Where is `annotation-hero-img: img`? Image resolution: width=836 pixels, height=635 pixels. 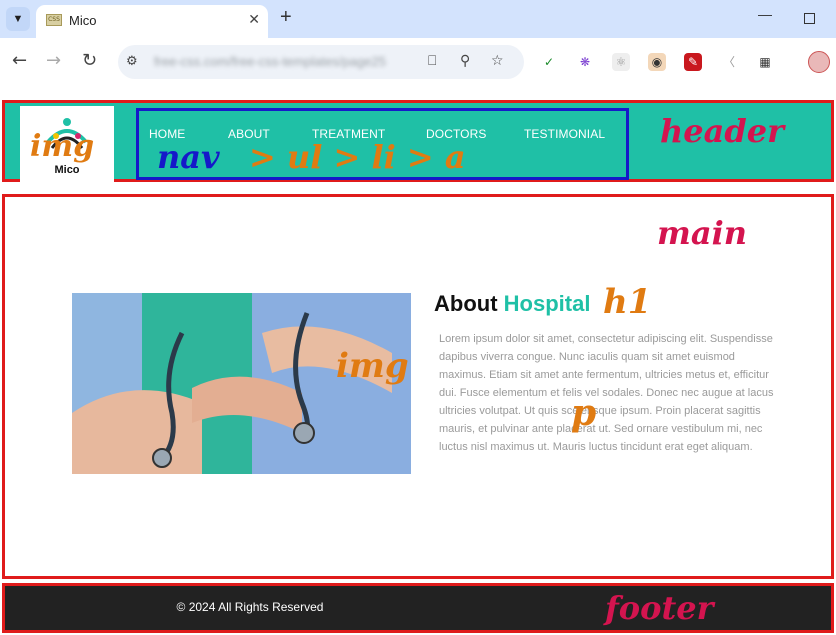
annotation-hero-img: img is located at coordinates (372, 366).